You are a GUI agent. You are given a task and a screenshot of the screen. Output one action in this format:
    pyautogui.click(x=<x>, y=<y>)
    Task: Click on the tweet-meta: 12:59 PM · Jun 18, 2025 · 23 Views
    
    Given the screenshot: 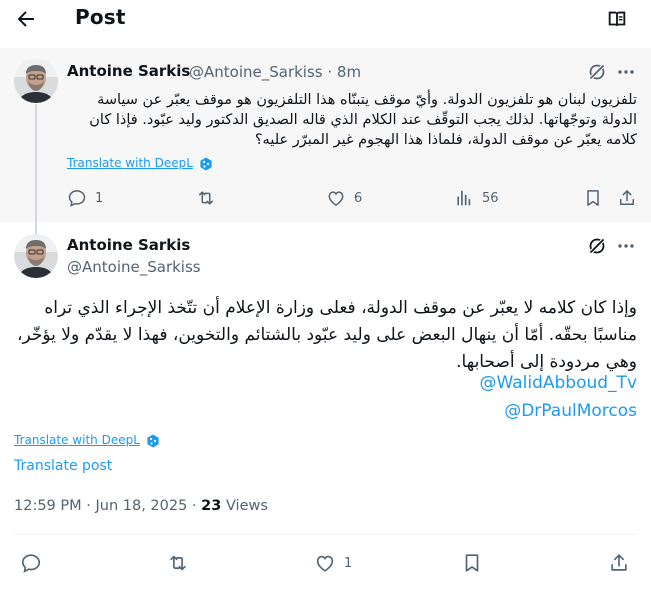 What is the action you would take?
    pyautogui.click(x=141, y=506)
    